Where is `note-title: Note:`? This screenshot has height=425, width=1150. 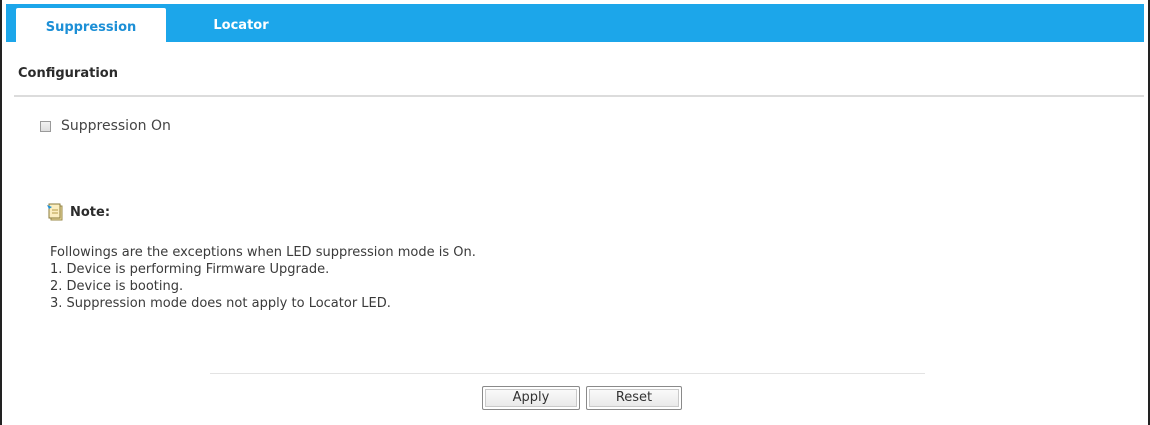 note-title: Note: is located at coordinates (90, 212).